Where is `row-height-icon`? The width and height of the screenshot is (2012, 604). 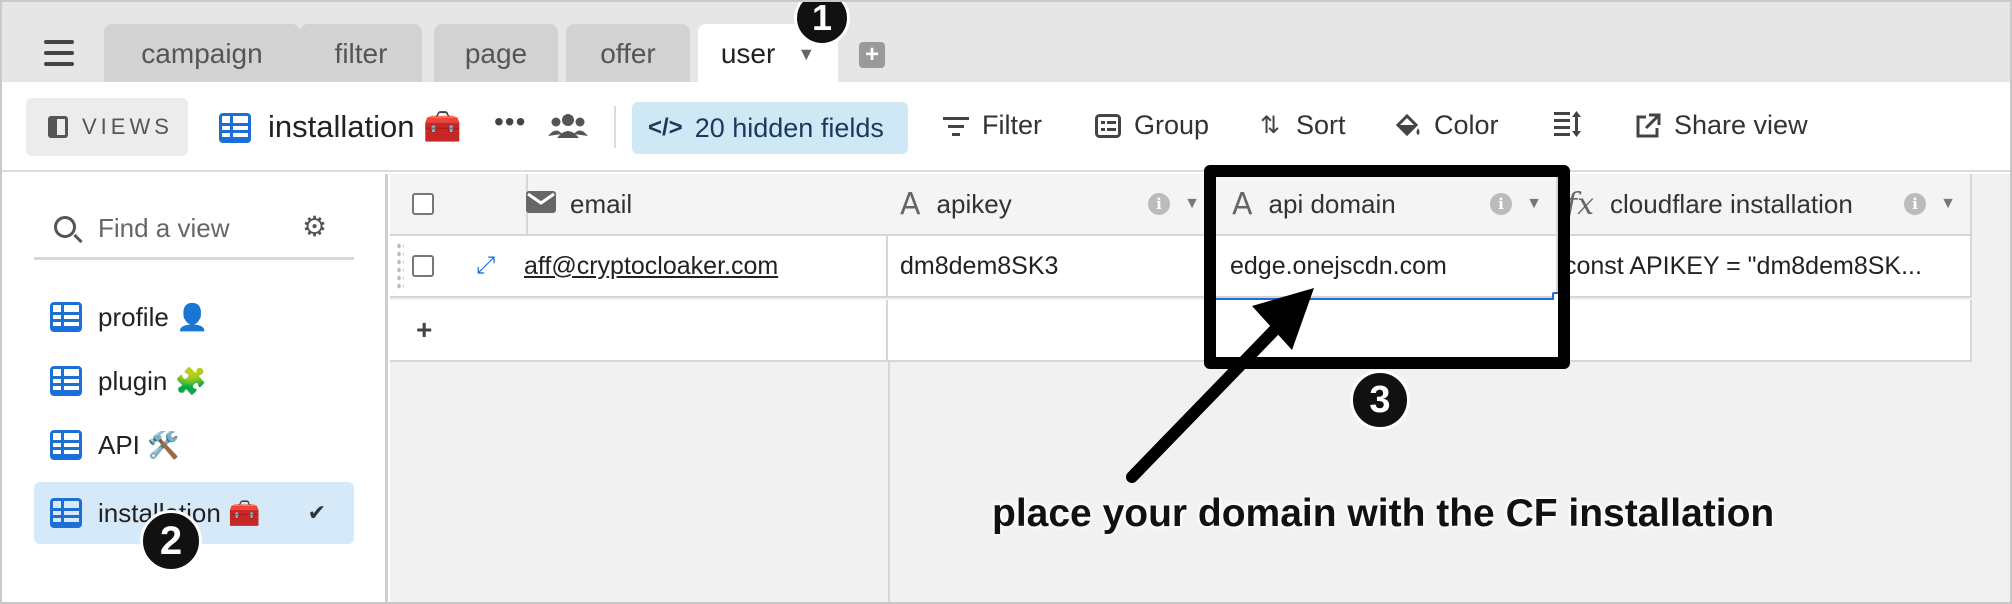 row-height-icon is located at coordinates (1568, 124).